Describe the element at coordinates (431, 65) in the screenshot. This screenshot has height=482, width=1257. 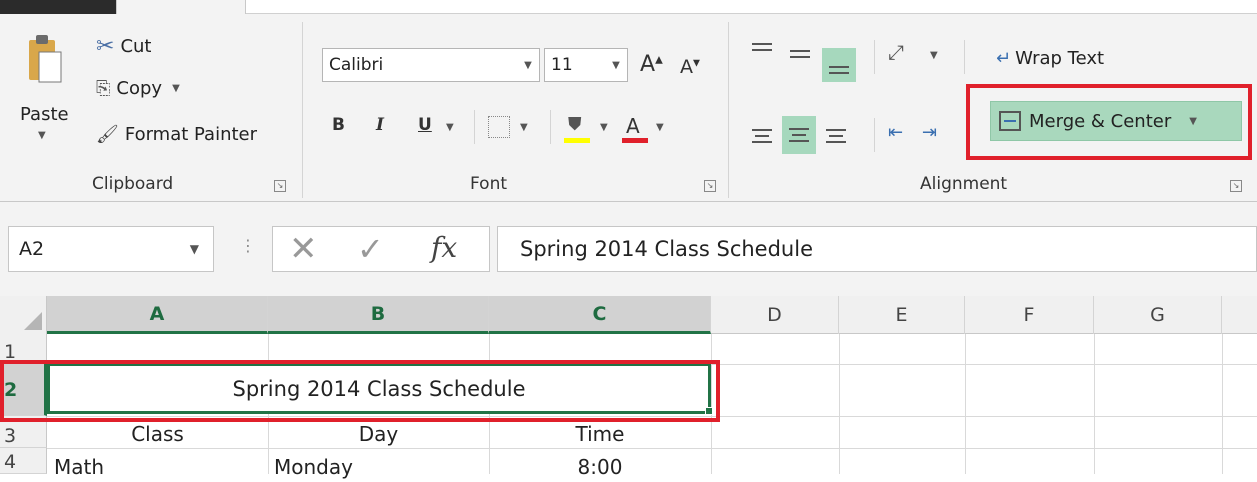
I see `font-name-select: Calibri ▼` at that location.